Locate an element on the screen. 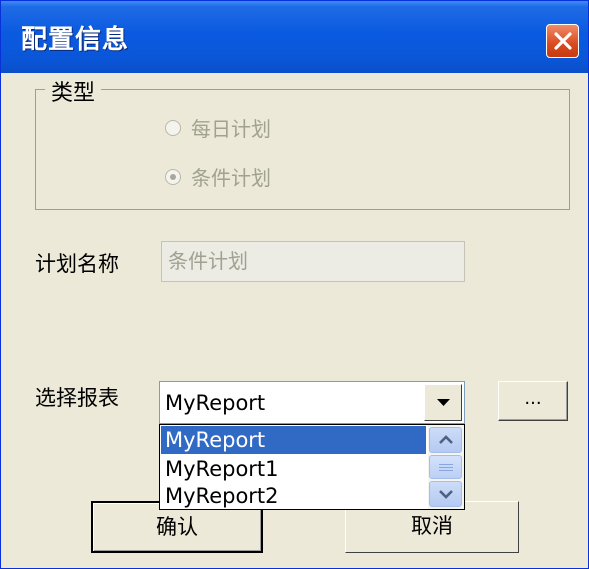 The image size is (589, 569). plan-name-field: 条件计划 is located at coordinates (313, 261).